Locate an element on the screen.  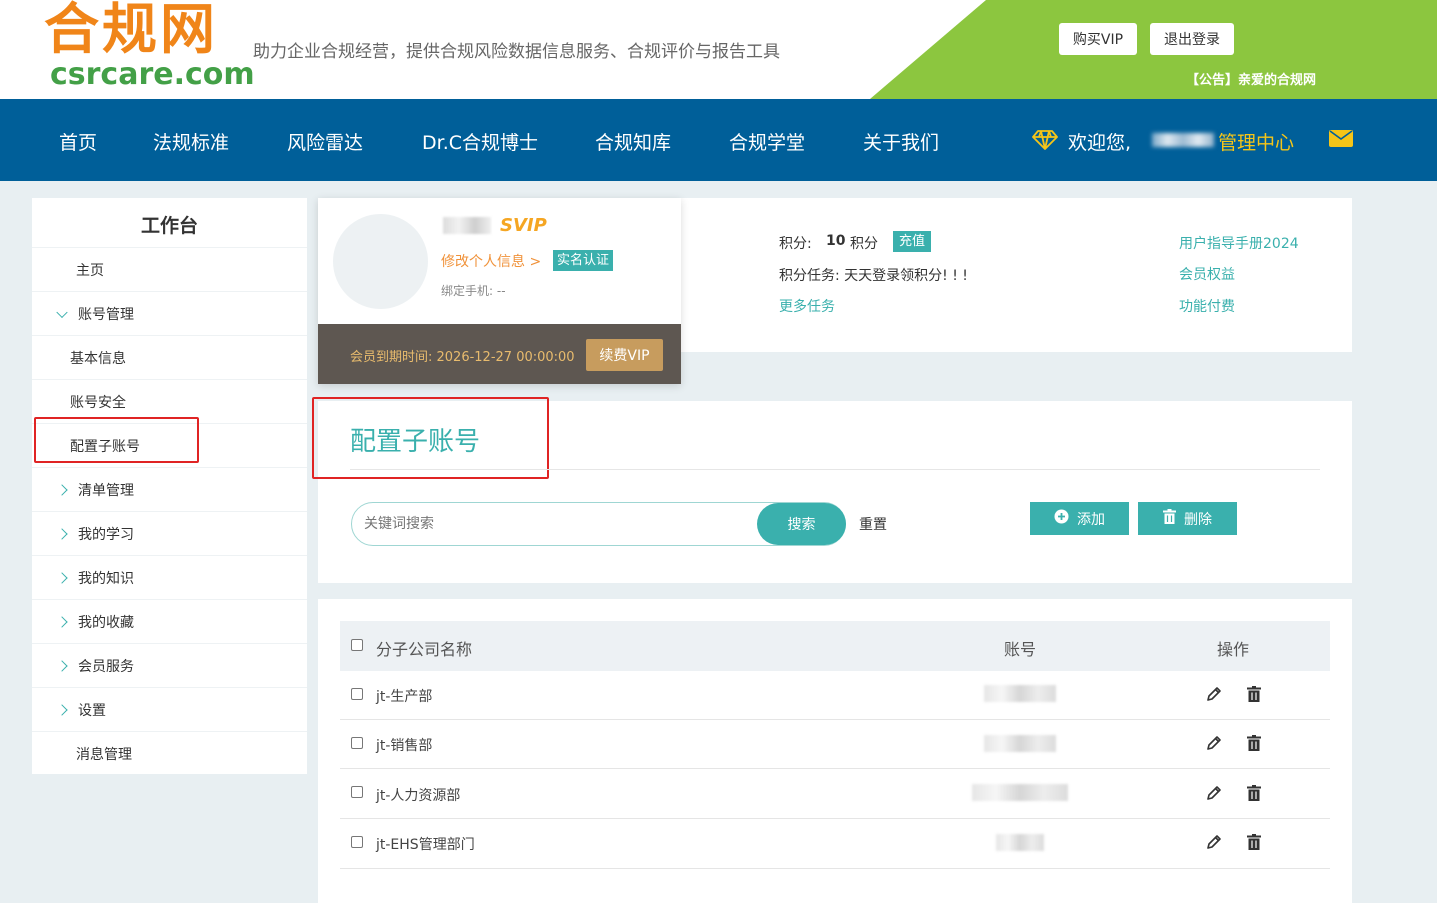
points-unit: 积分 is located at coordinates (864, 244).